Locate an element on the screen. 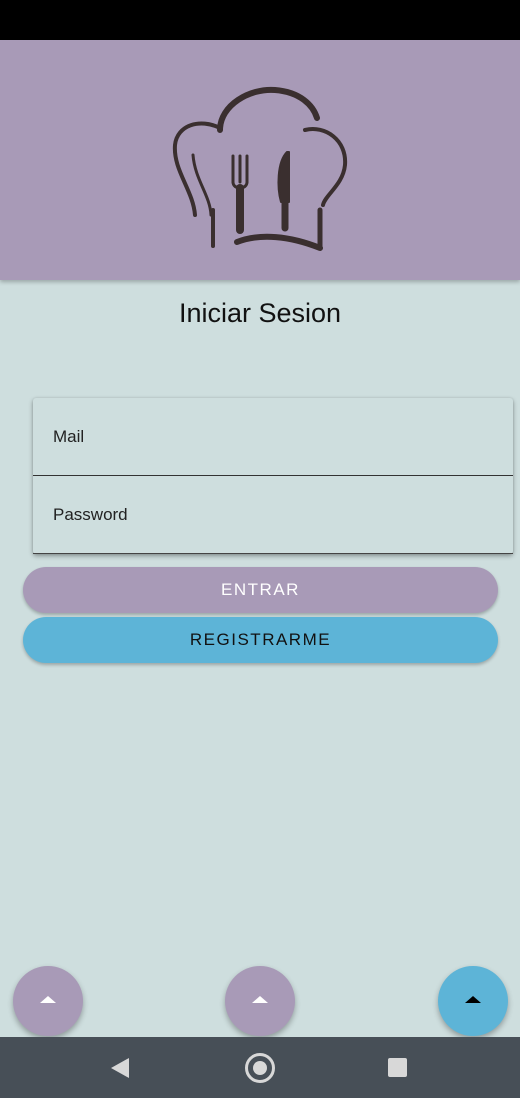  fab-left is located at coordinates (48, 1001).